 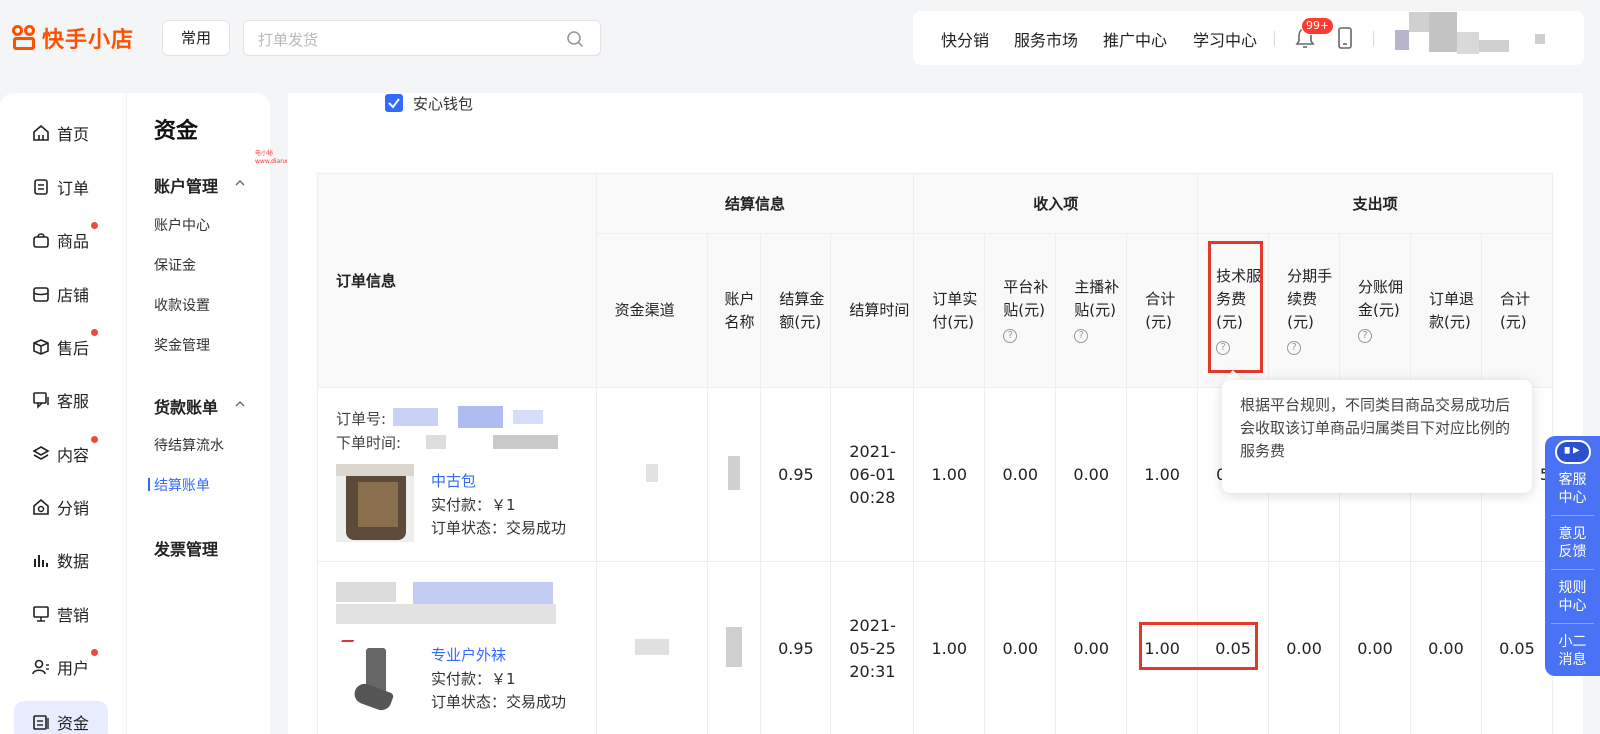 What do you see at coordinates (1198, 646) in the screenshot?
I see `highlight-fee-values` at bounding box center [1198, 646].